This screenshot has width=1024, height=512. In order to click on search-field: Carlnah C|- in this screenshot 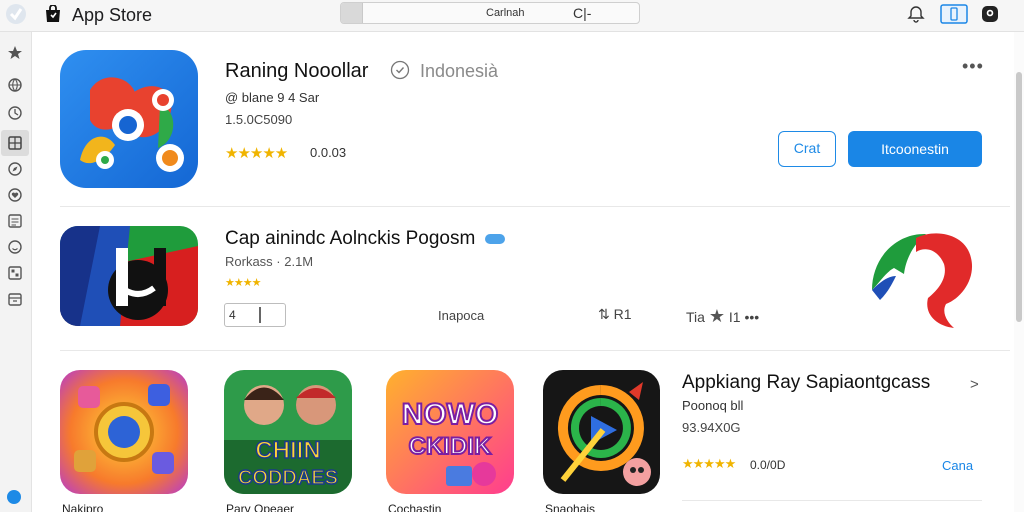, I will do `click(490, 13)`.